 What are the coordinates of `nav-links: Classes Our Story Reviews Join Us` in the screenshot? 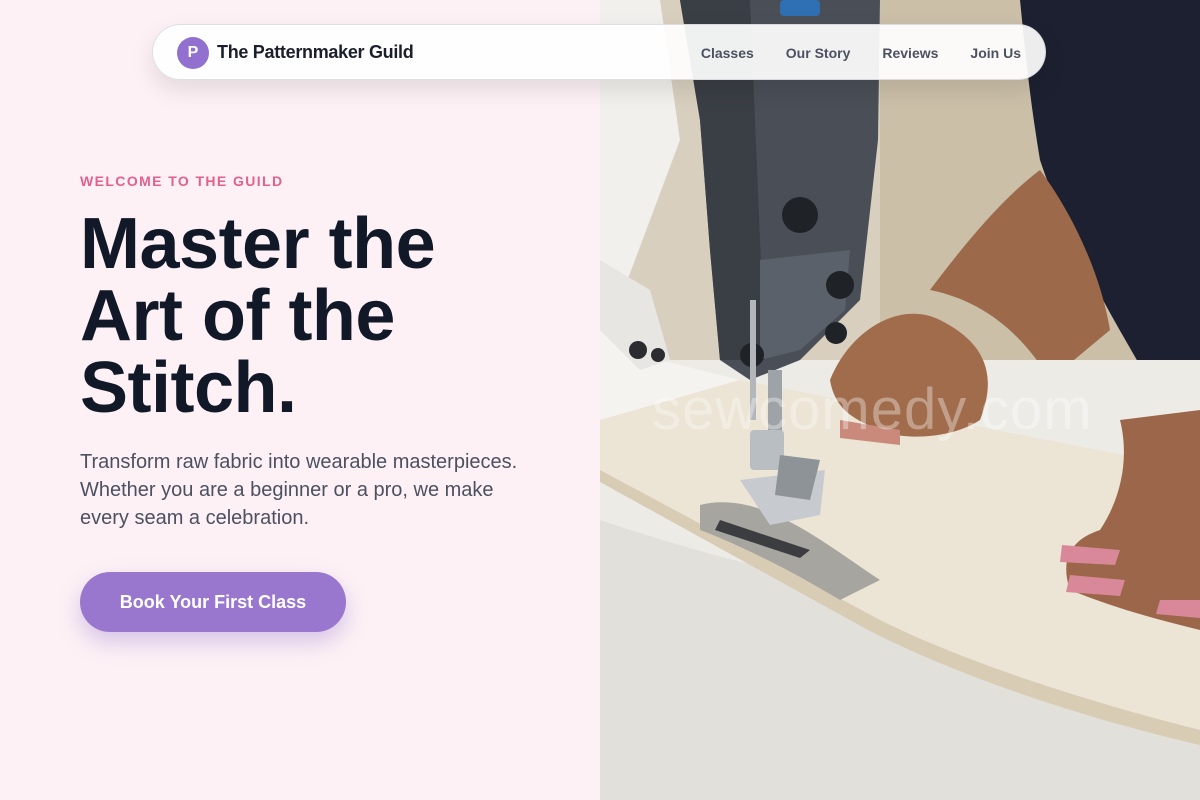 It's located at (861, 53).